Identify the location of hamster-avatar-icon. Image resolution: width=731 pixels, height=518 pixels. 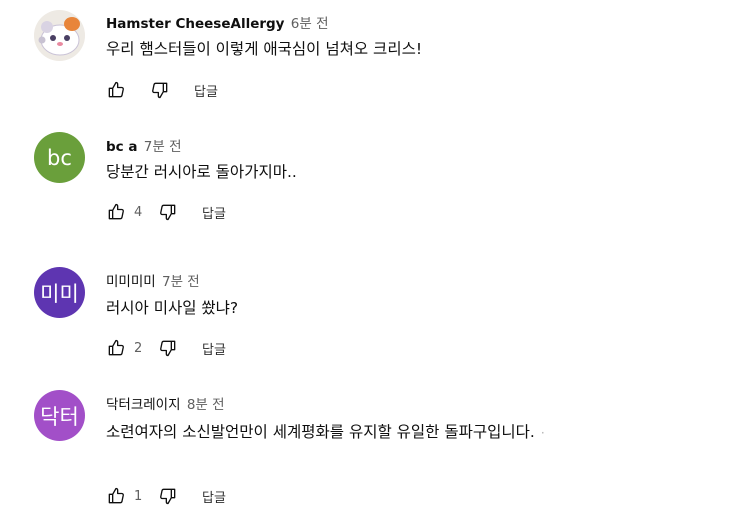
(59, 35).